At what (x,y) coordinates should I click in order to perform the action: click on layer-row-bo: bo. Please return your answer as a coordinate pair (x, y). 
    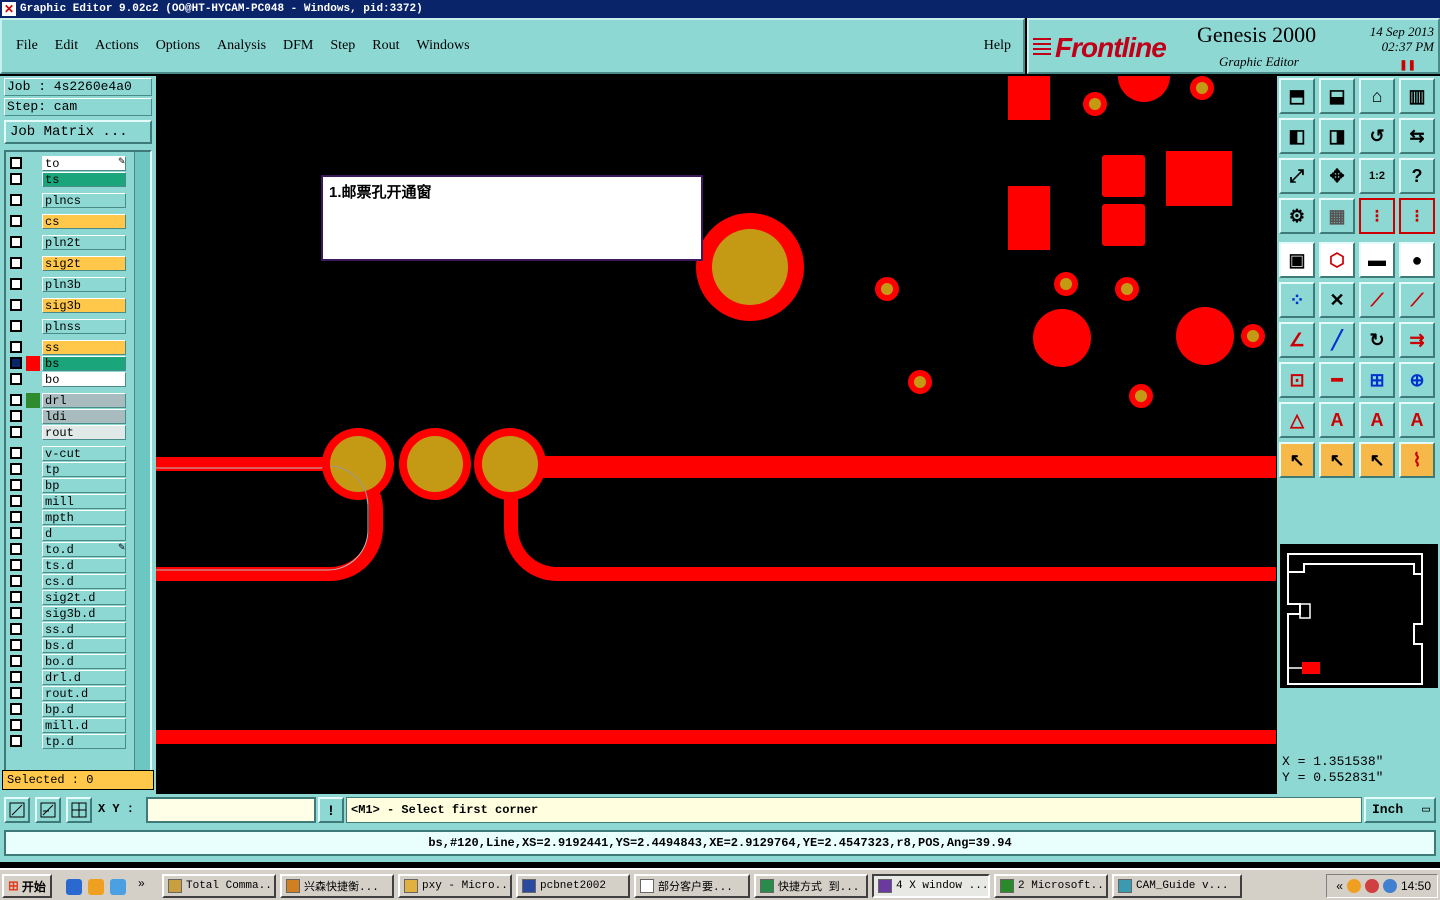
    Looking at the image, I should click on (69, 379).